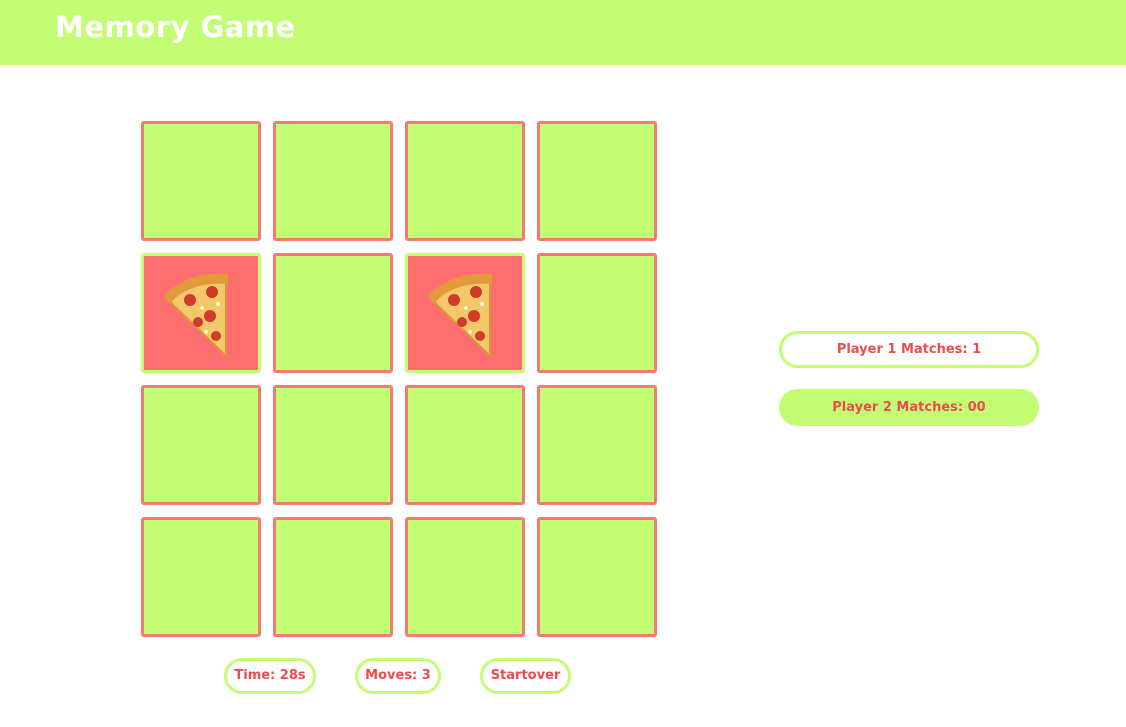 This screenshot has height=727, width=1126. What do you see at coordinates (525, 676) in the screenshot?
I see `startover-button: Startover` at bounding box center [525, 676].